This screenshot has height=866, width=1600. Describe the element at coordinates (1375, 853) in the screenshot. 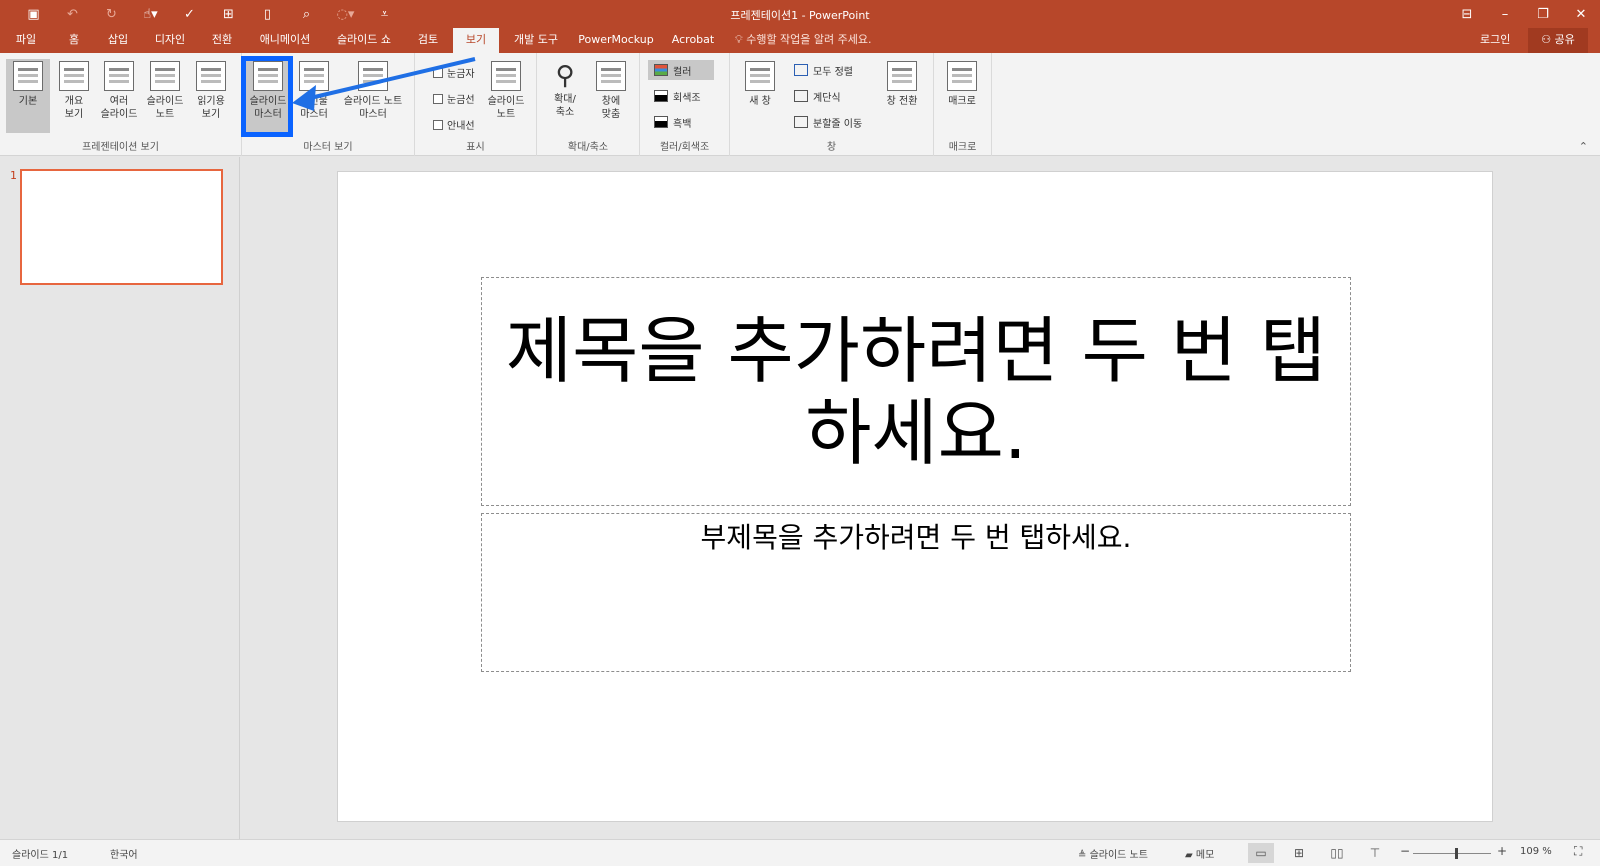

I see `slideshow-icon: ⊤` at that location.